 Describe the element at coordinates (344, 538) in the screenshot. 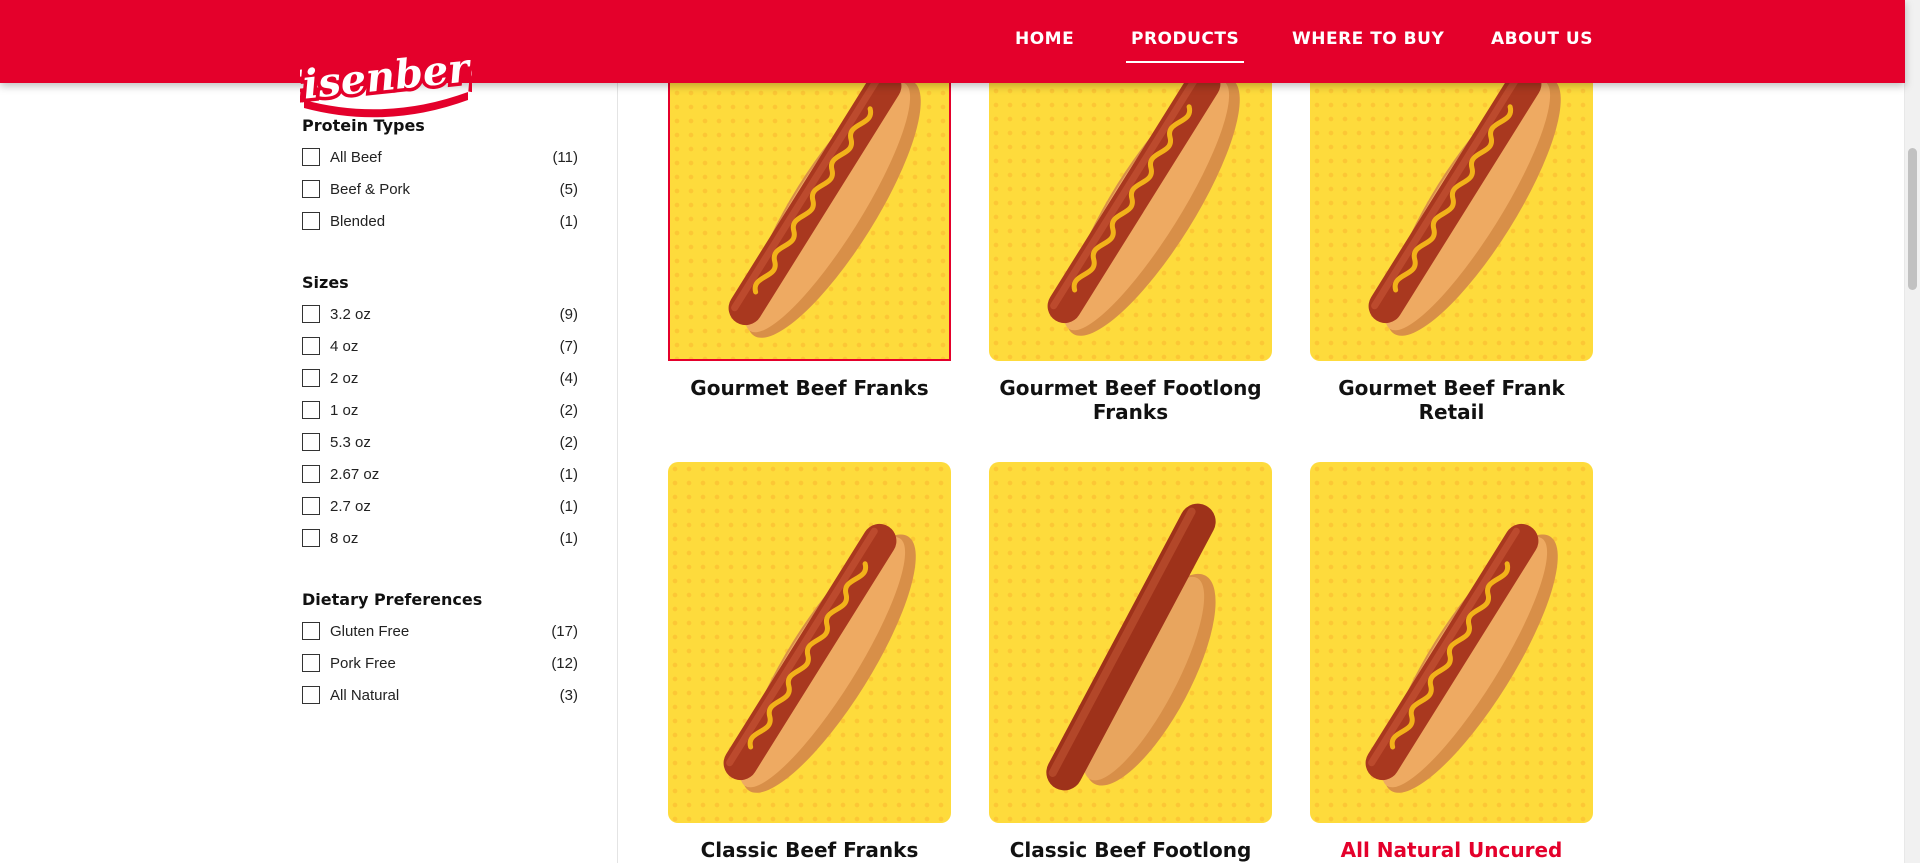

I see `filter-label: 8 oz` at that location.